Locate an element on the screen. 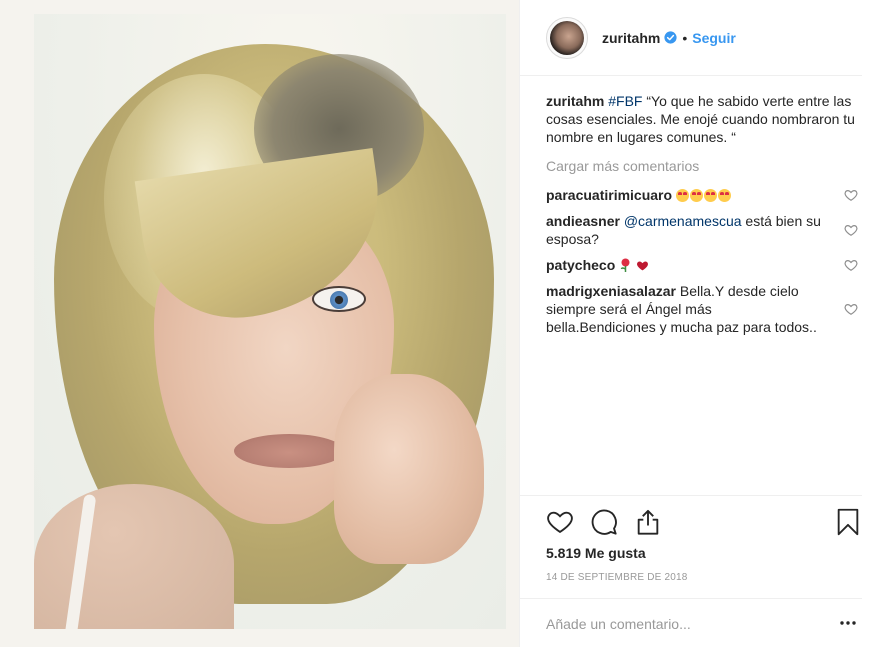  heart-outline-icon is located at coordinates (560, 522).